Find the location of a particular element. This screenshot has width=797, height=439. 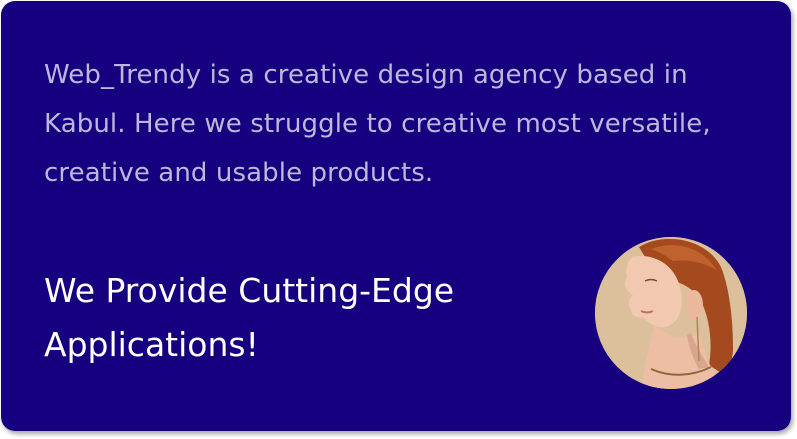

avatar is located at coordinates (671, 313).